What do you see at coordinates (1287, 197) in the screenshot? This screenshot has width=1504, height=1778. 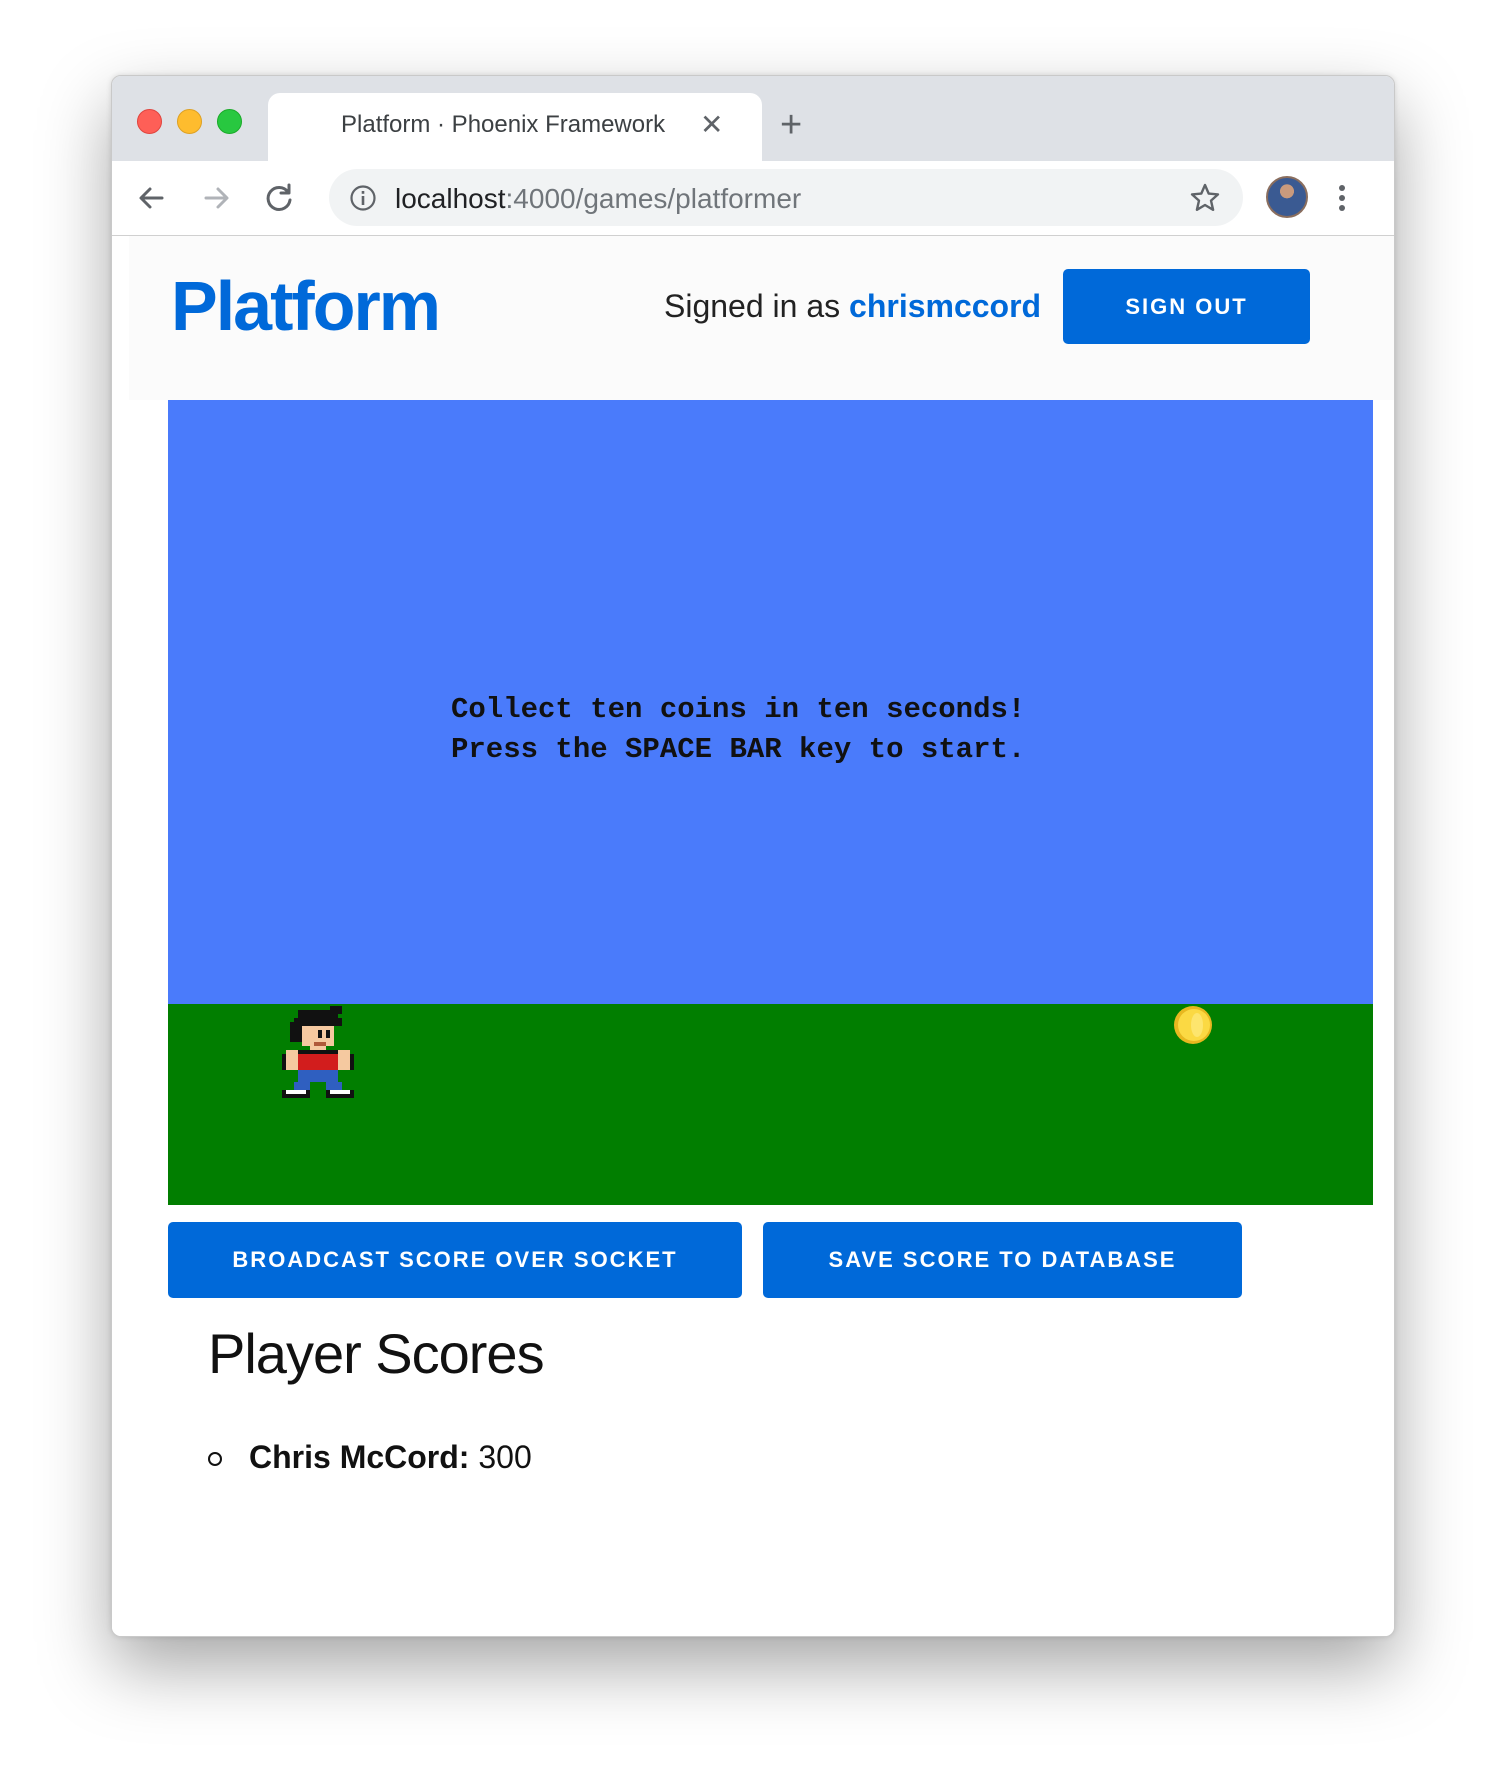 I see `profile-avatar` at bounding box center [1287, 197].